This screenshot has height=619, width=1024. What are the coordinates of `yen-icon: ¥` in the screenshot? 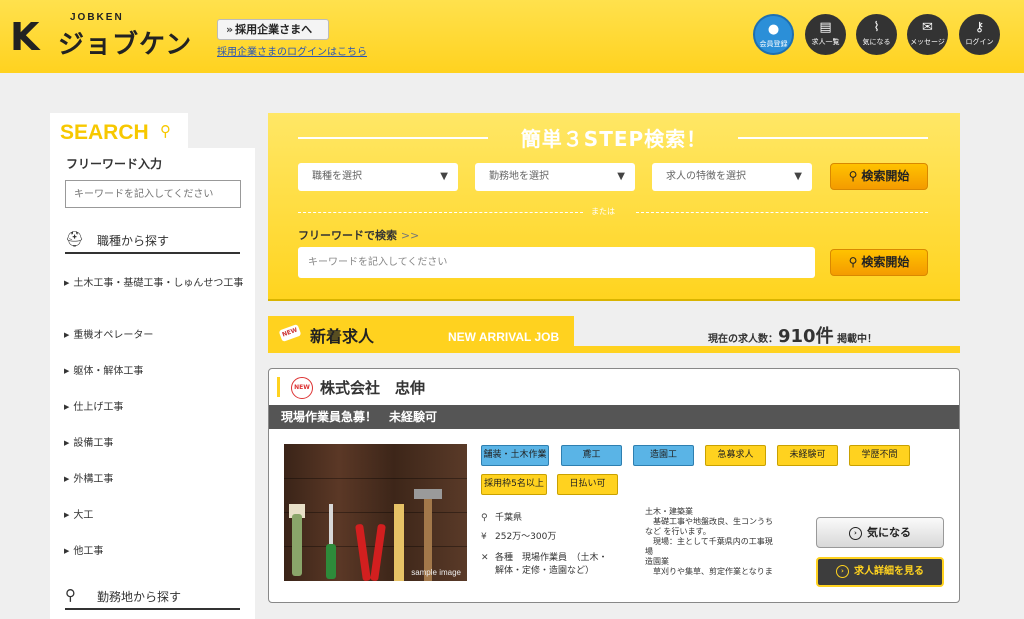 It's located at (484, 537).